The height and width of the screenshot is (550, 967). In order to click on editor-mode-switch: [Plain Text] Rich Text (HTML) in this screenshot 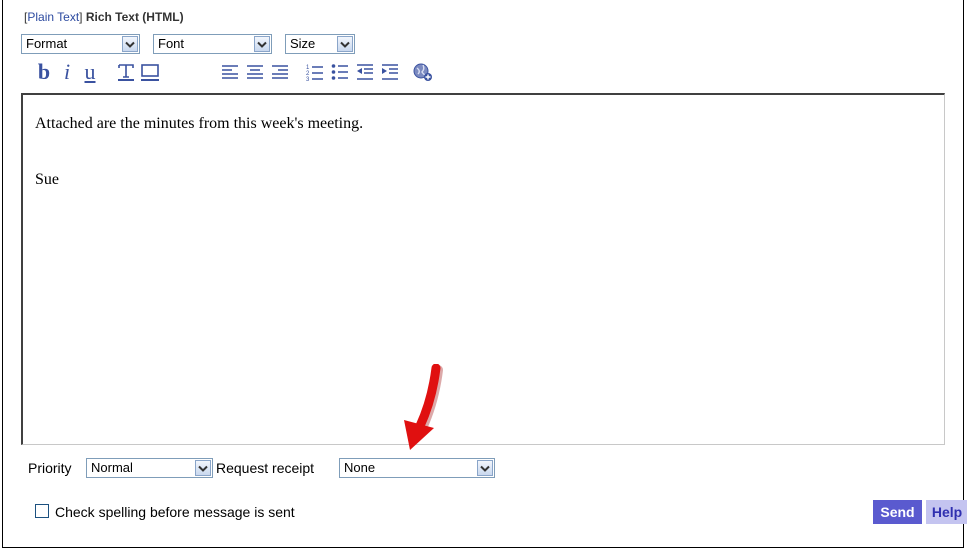, I will do `click(104, 17)`.